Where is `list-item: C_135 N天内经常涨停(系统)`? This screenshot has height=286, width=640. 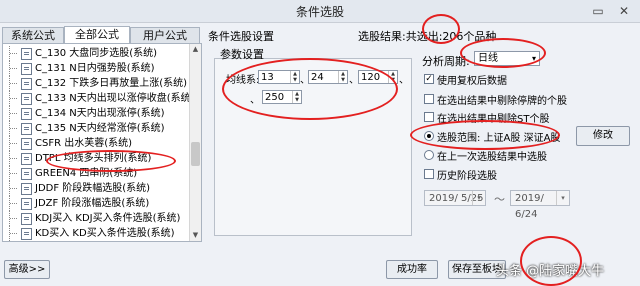
list-item: C_135 N天内经常涨停(系统) is located at coordinates (96, 128).